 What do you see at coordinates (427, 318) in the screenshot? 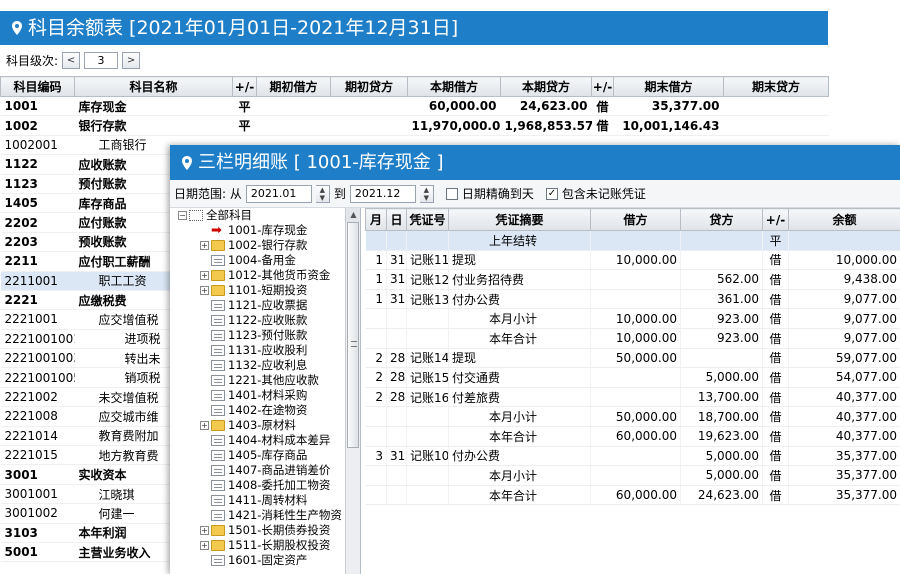
I see `ledger-cell-no` at bounding box center [427, 318].